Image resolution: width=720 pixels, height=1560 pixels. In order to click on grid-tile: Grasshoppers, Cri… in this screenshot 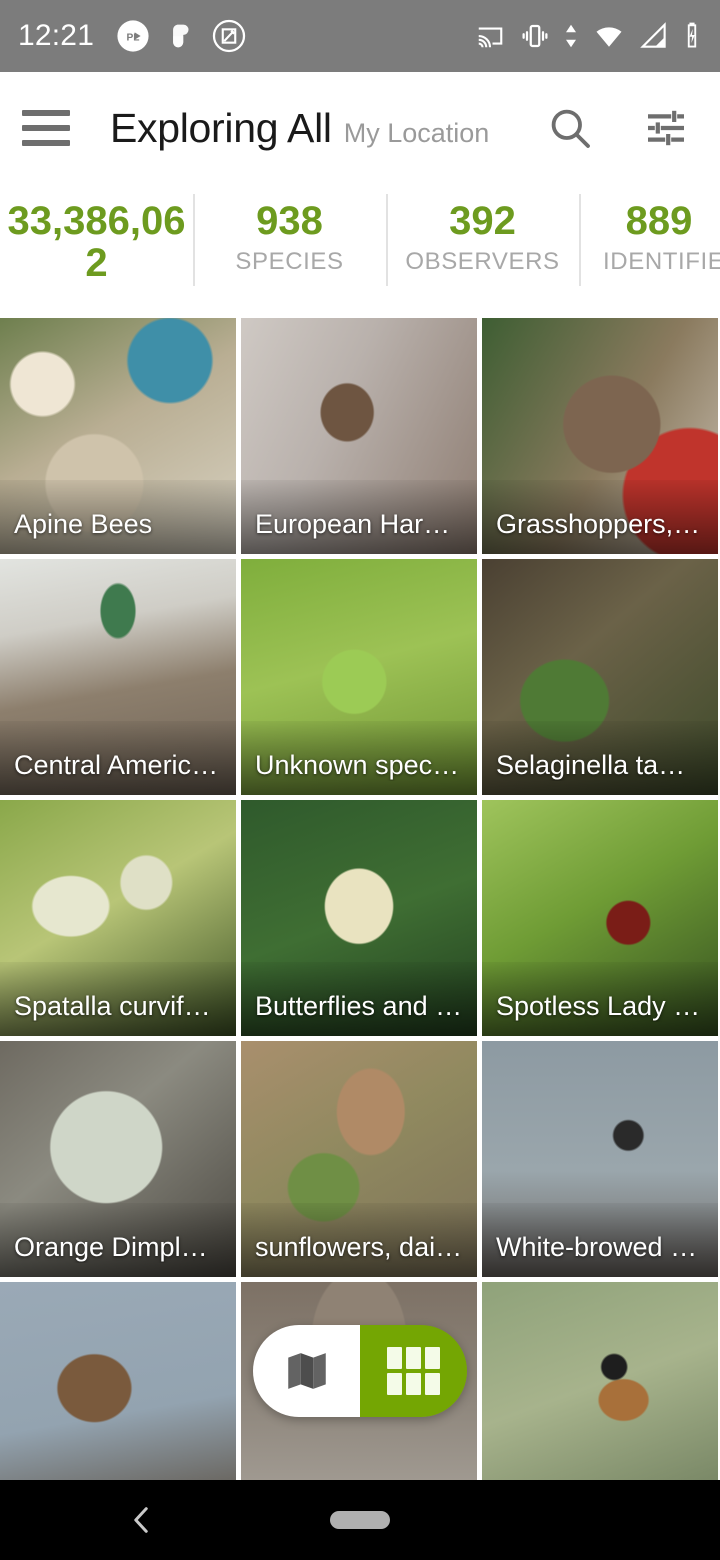, I will do `click(600, 436)`.